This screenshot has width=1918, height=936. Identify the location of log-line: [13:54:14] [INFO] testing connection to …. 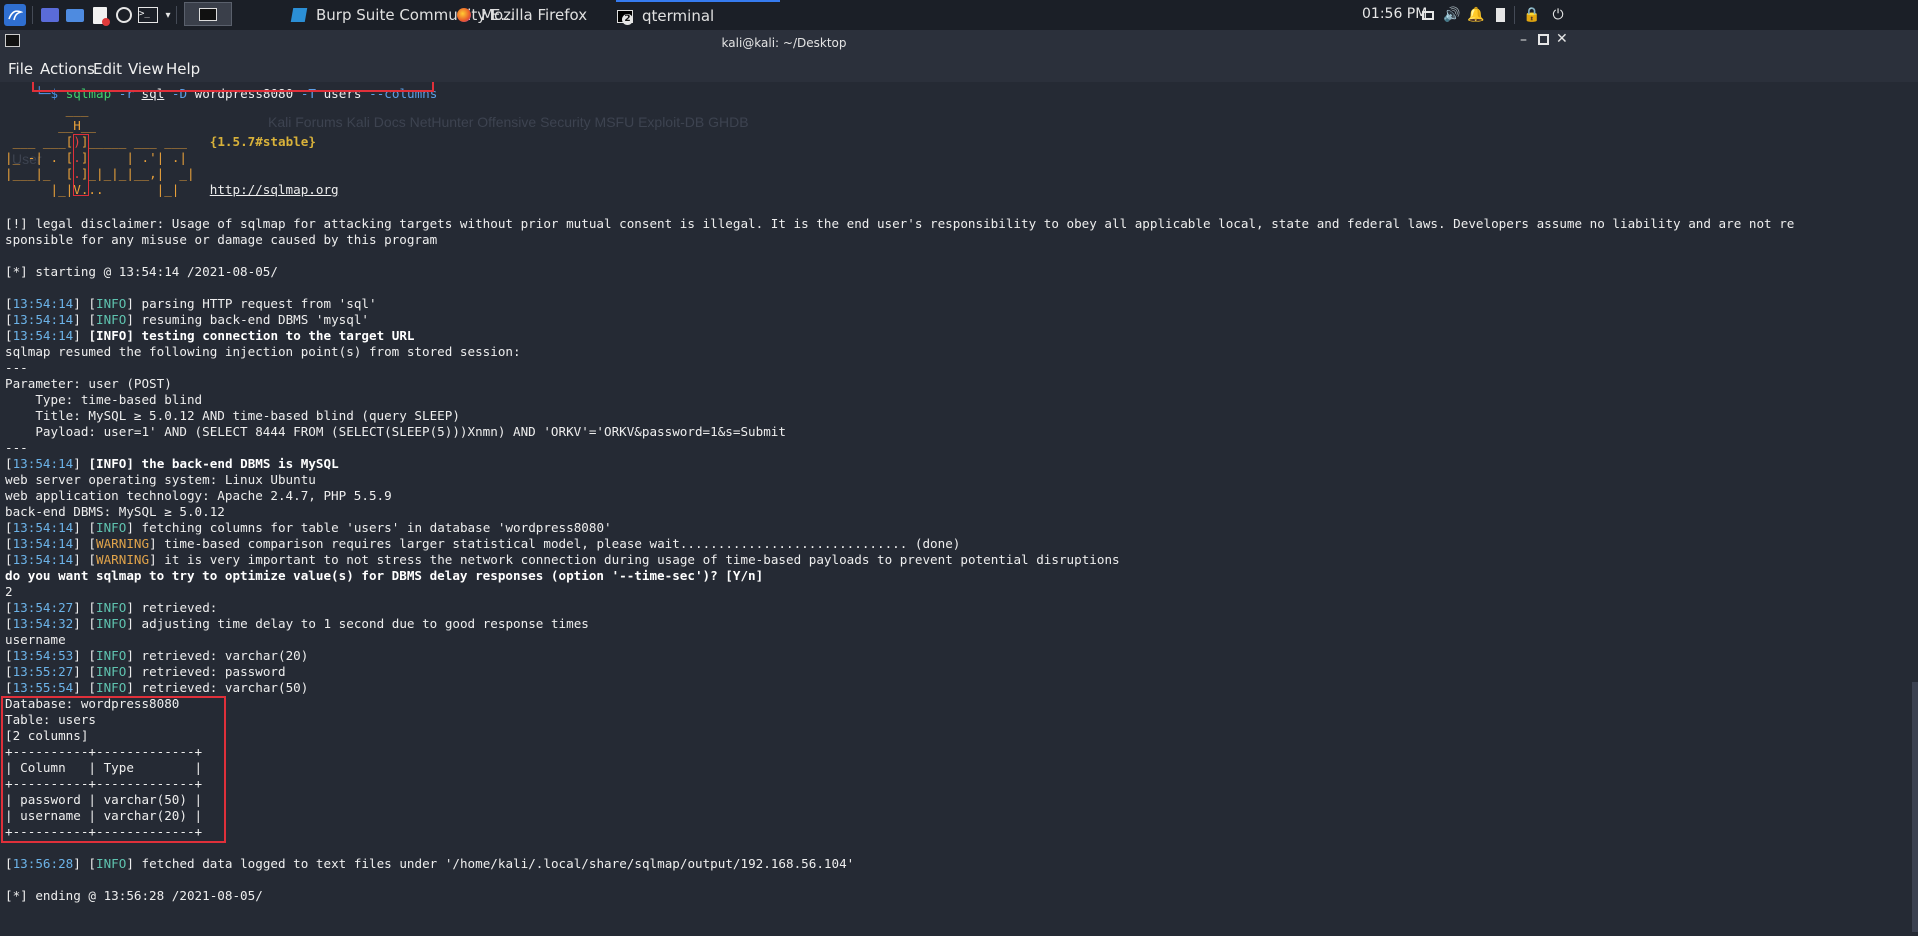
(210, 335).